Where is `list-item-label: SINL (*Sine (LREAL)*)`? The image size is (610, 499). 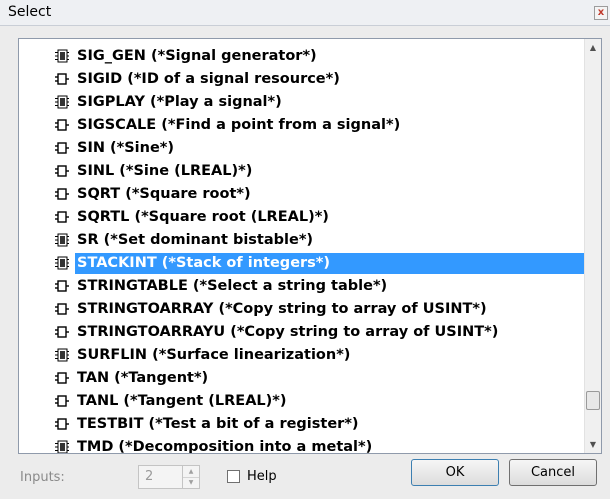 list-item-label: SINL (*Sine (LREAL)*) is located at coordinates (165, 171).